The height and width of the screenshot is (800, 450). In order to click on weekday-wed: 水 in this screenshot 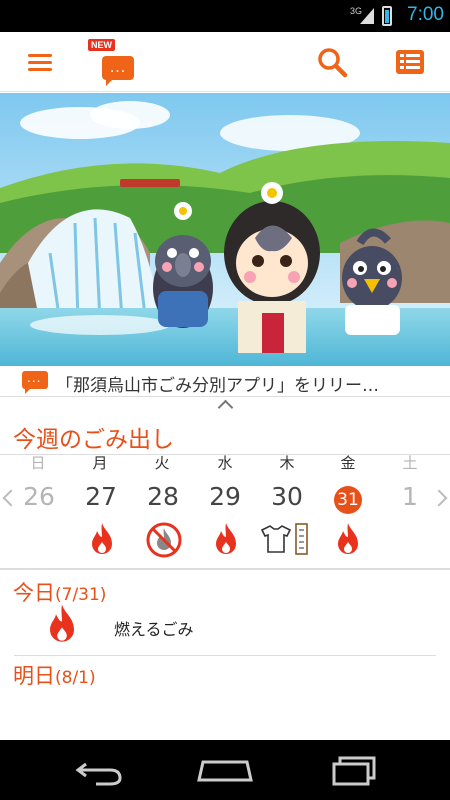, I will do `click(225, 463)`.